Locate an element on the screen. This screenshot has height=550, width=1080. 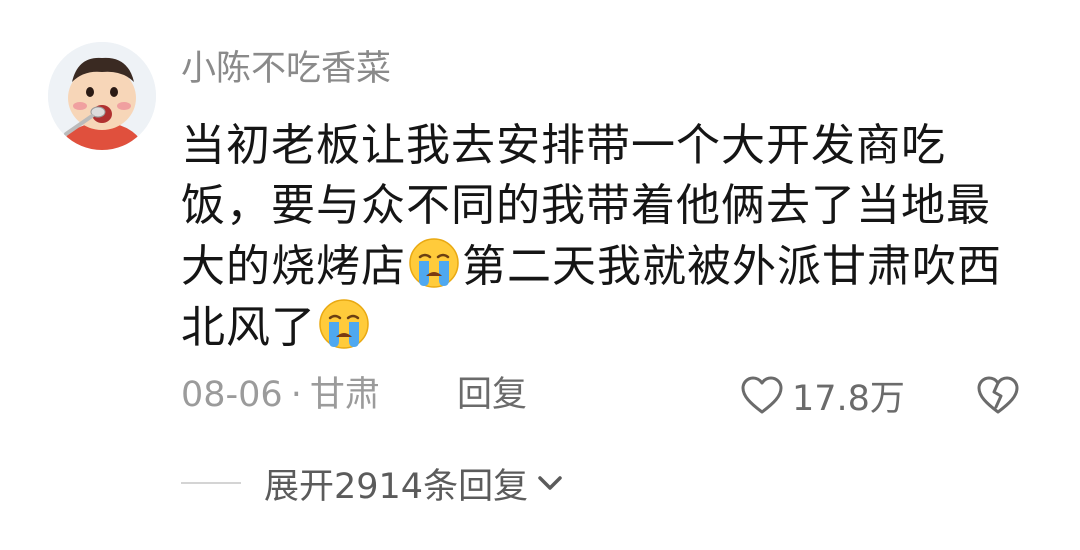
divider is located at coordinates (211, 483).